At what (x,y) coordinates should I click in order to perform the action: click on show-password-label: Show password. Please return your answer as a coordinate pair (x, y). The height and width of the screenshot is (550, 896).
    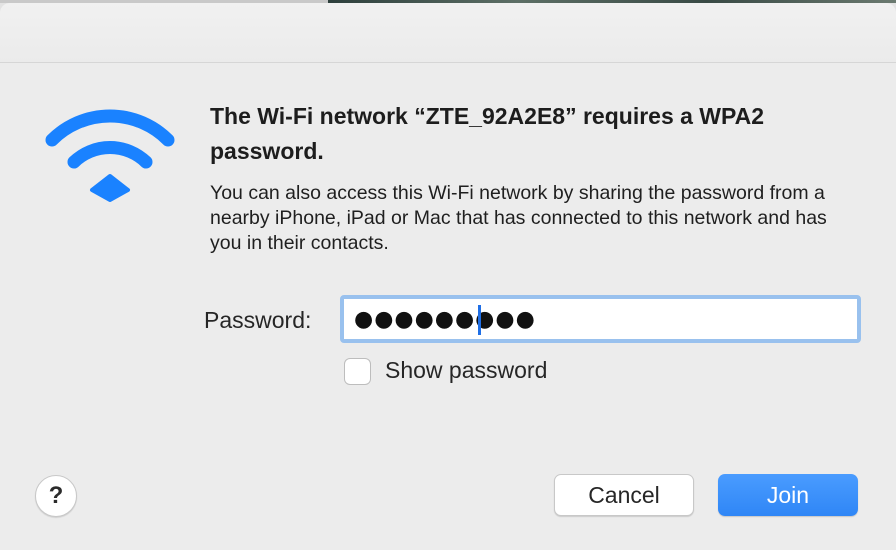
    Looking at the image, I should click on (466, 370).